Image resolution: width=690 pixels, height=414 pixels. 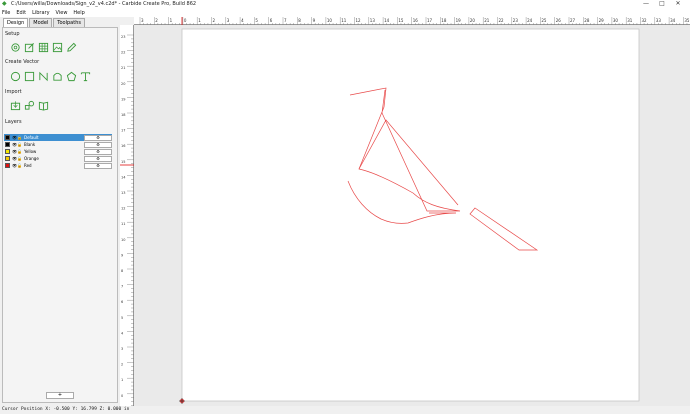 I want to click on ruler-label: 0, so click(x=185, y=20).